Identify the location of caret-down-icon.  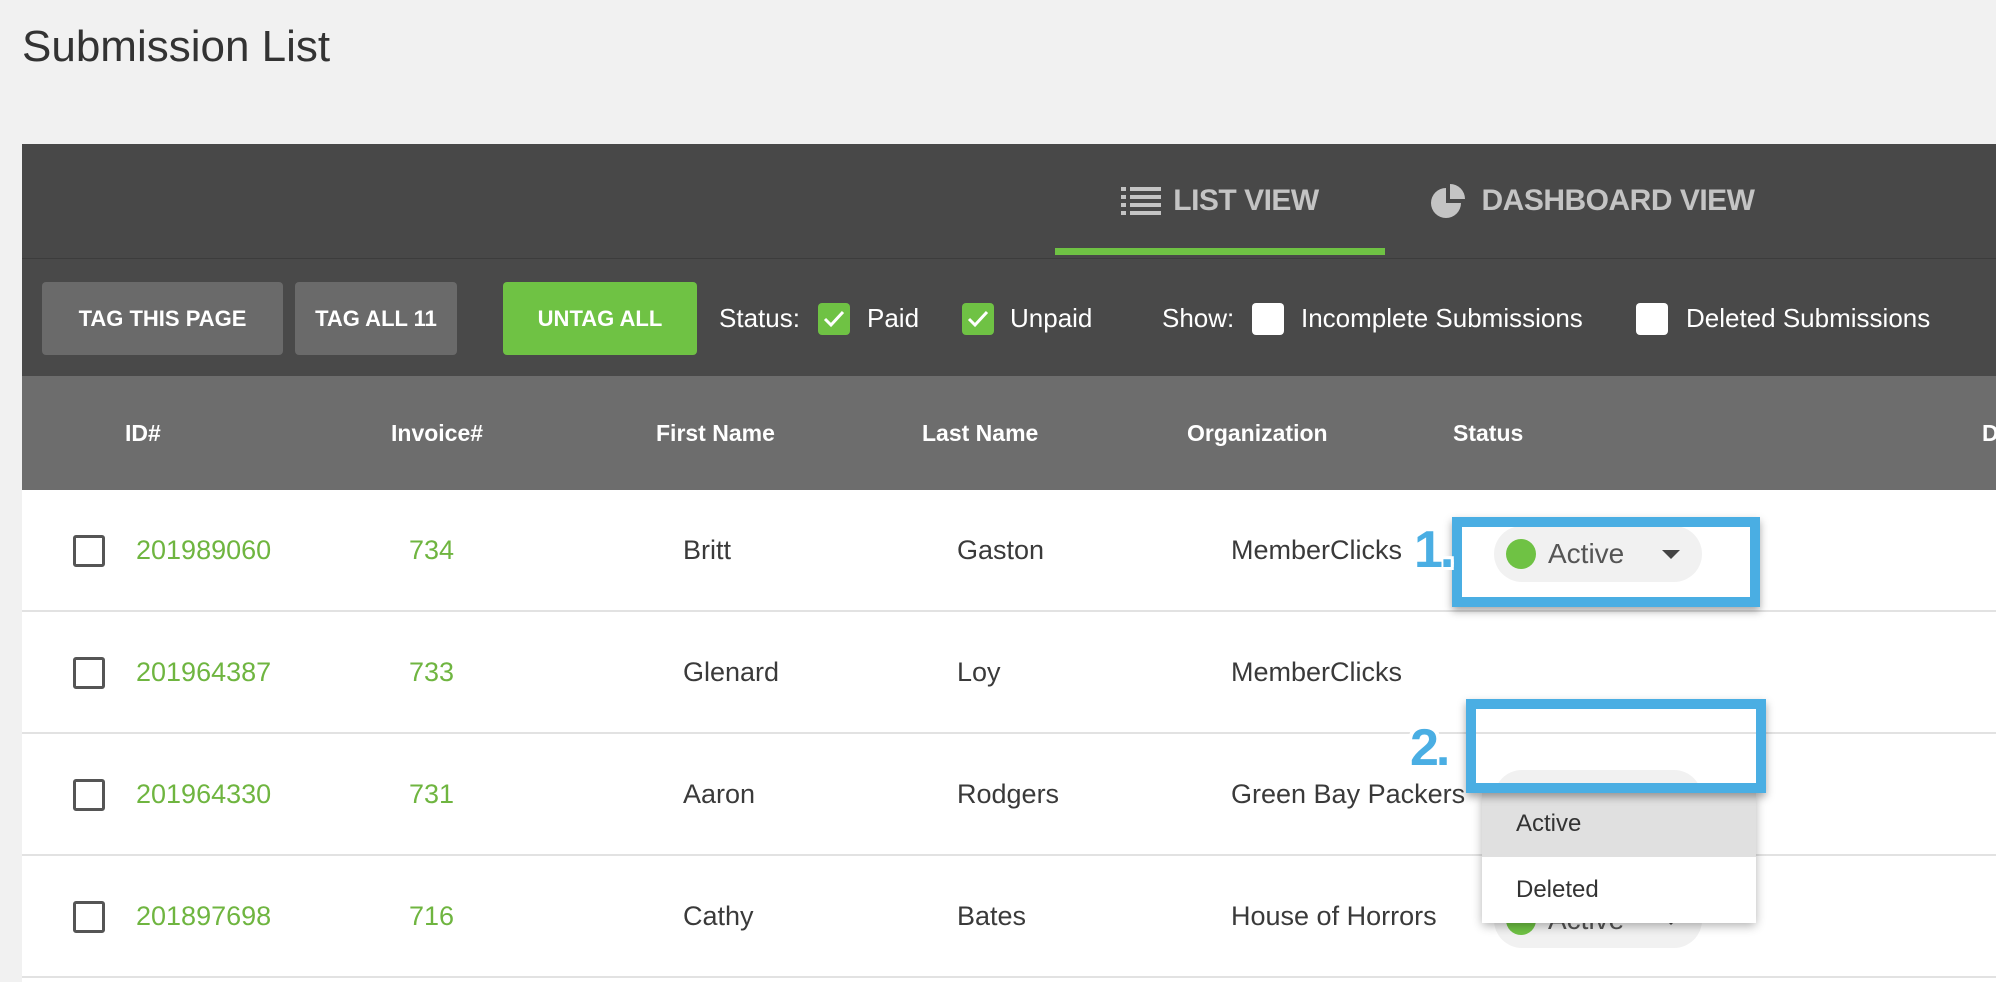
(1671, 554).